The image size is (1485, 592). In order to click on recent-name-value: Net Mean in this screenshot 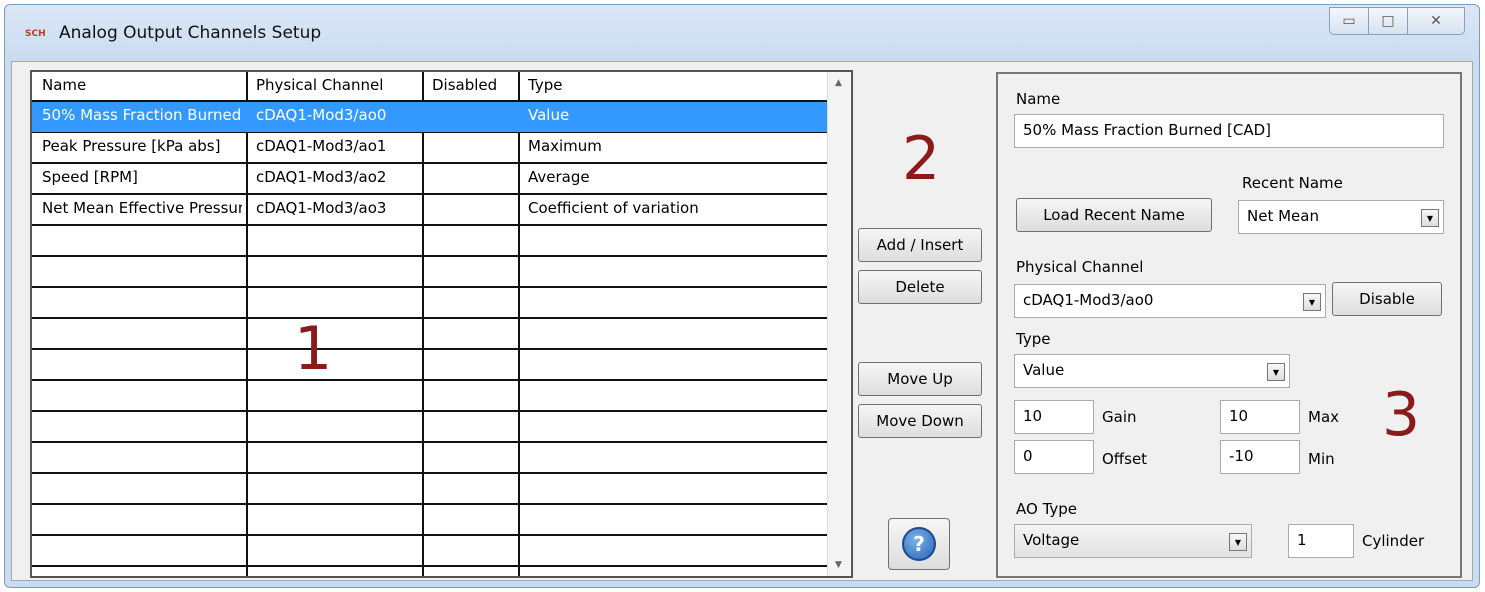, I will do `click(1283, 216)`.